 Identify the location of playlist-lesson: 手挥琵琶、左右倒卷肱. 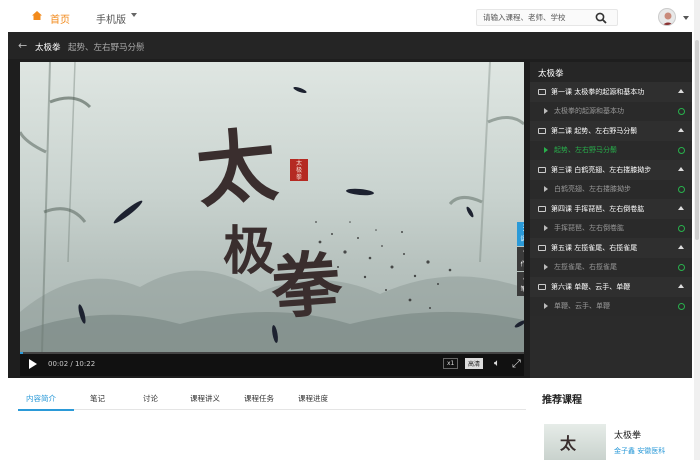
(611, 228).